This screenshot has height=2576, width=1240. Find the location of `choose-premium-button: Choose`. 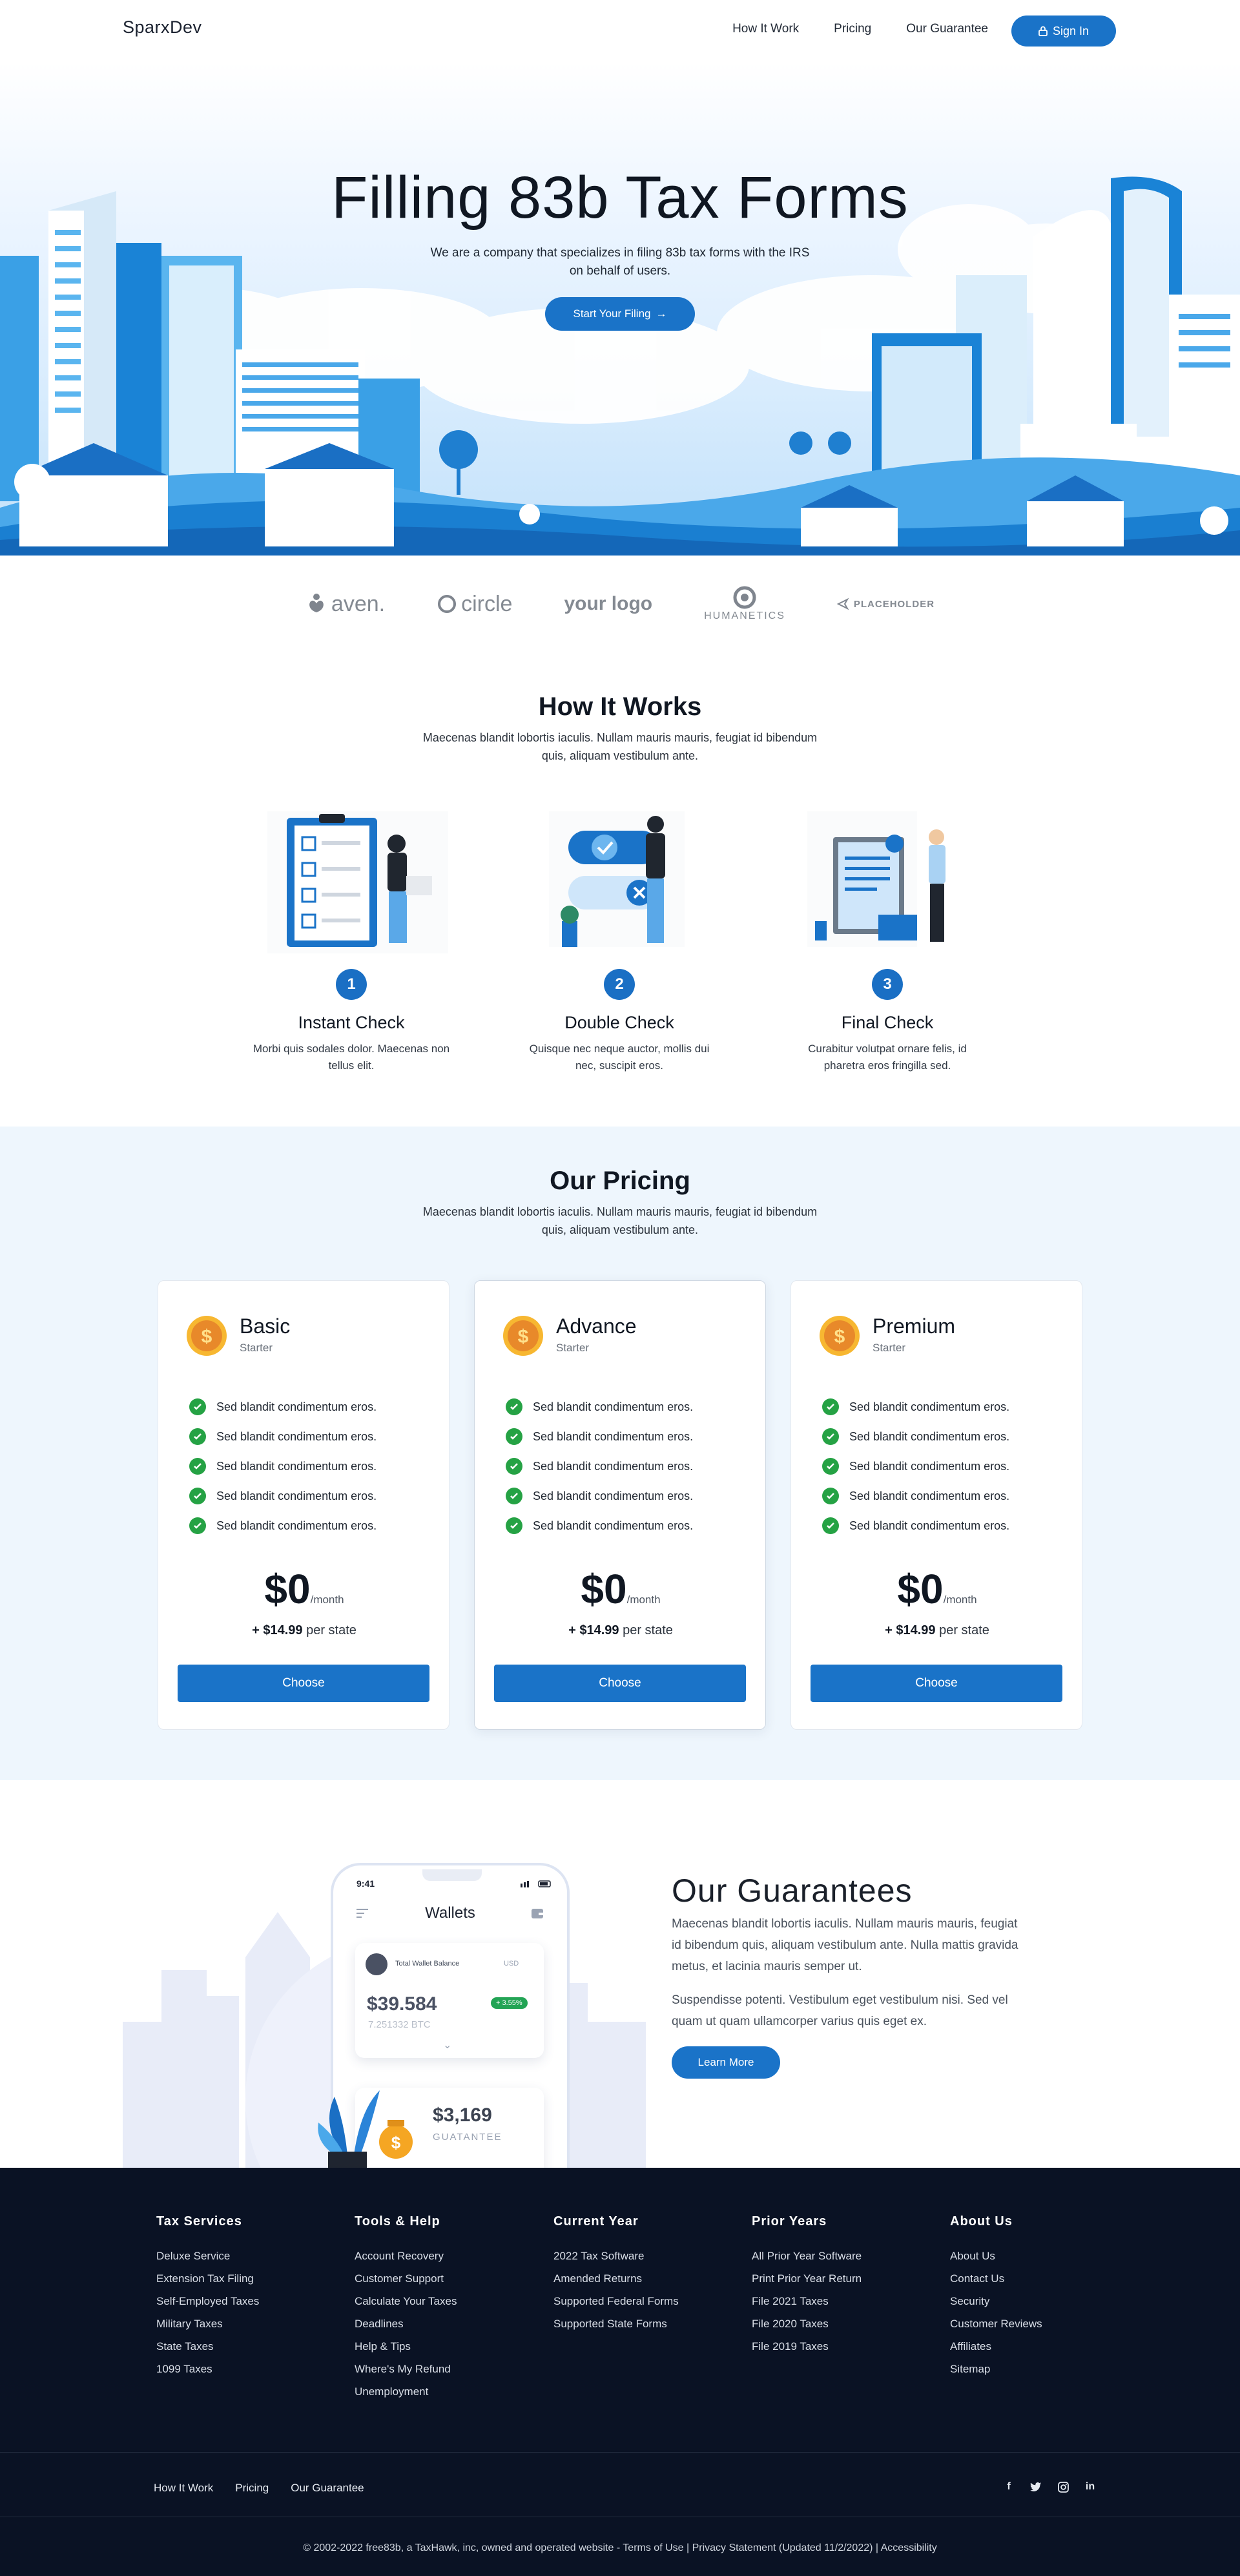

choose-premium-button: Choose is located at coordinates (936, 1683).